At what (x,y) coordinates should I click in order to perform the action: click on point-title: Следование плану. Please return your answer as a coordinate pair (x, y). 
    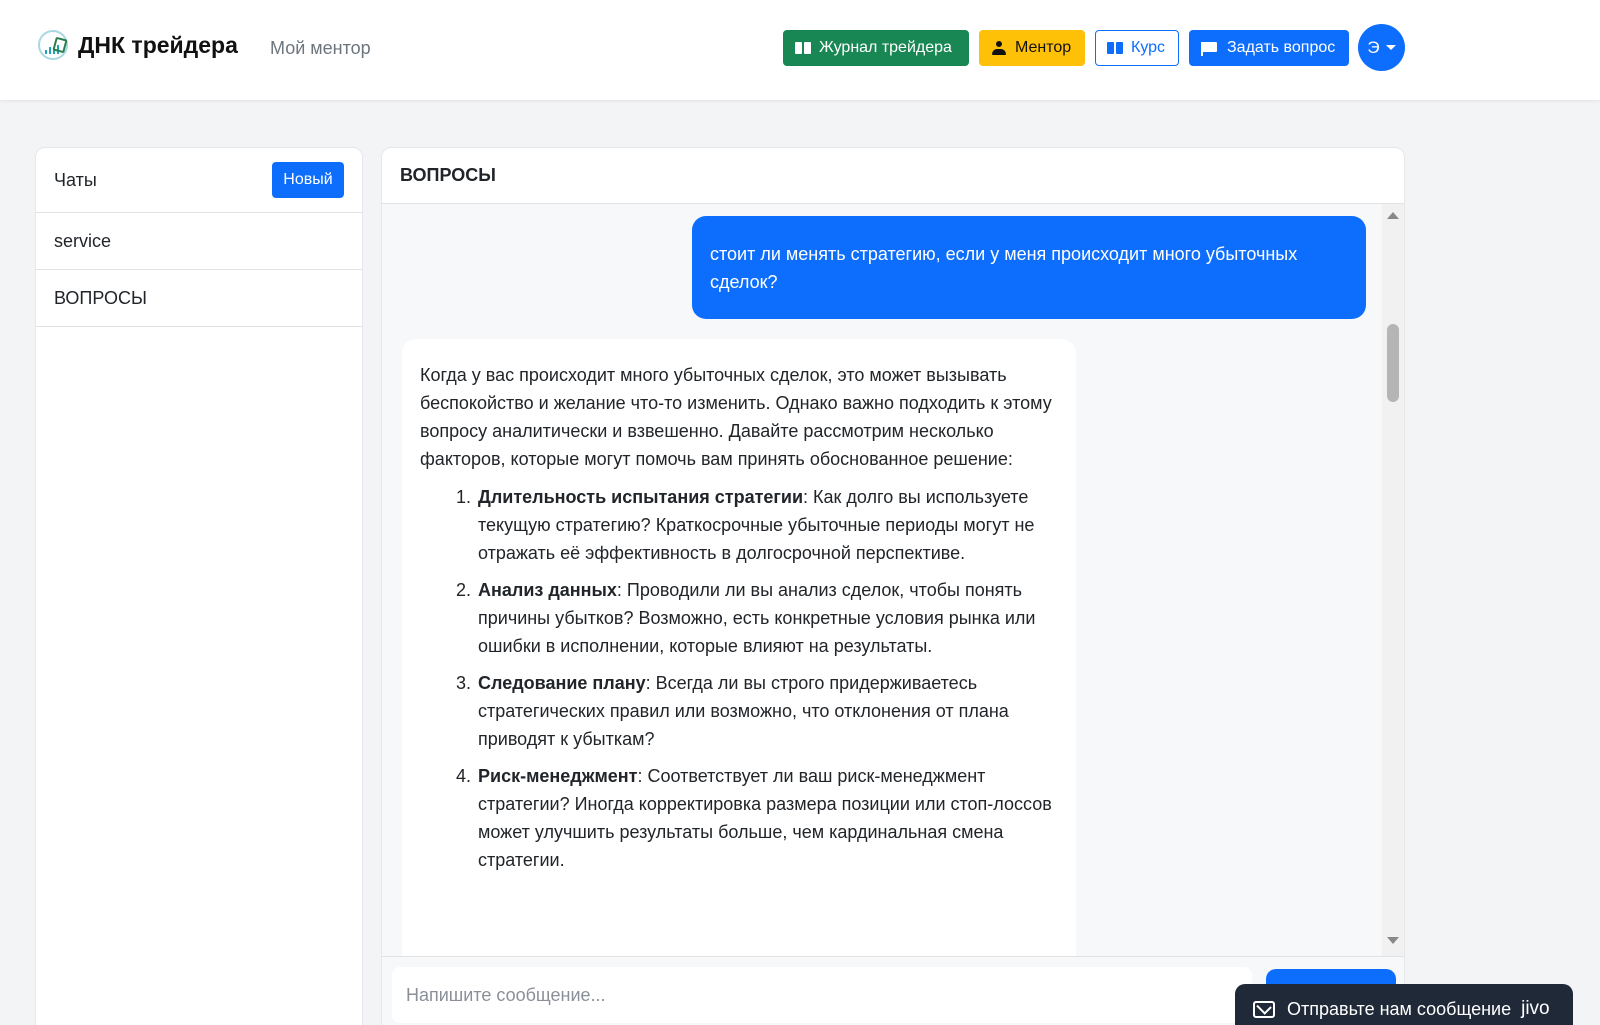
    Looking at the image, I should click on (562, 683).